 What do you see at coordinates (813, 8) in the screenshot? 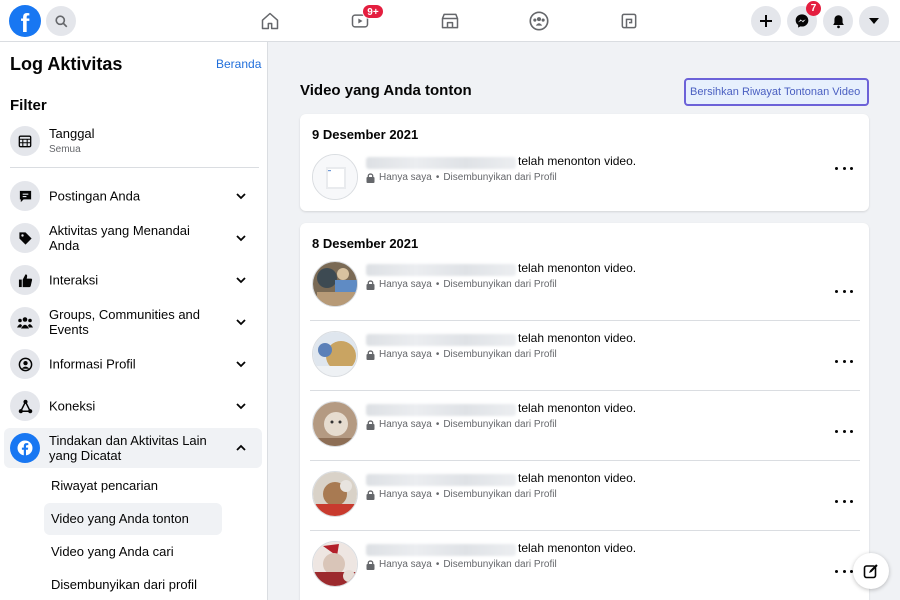
I see `messenger-badge: 7` at bounding box center [813, 8].